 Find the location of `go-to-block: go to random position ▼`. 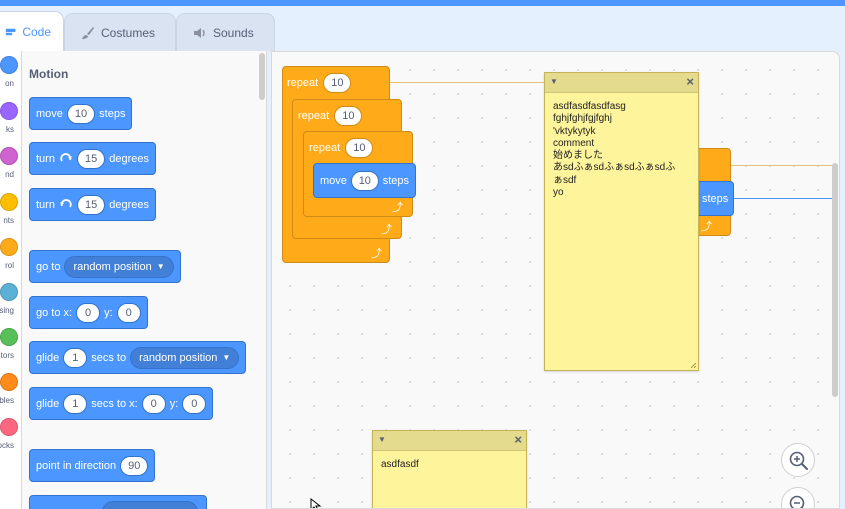

go-to-block: go to random position ▼ is located at coordinates (105, 266).